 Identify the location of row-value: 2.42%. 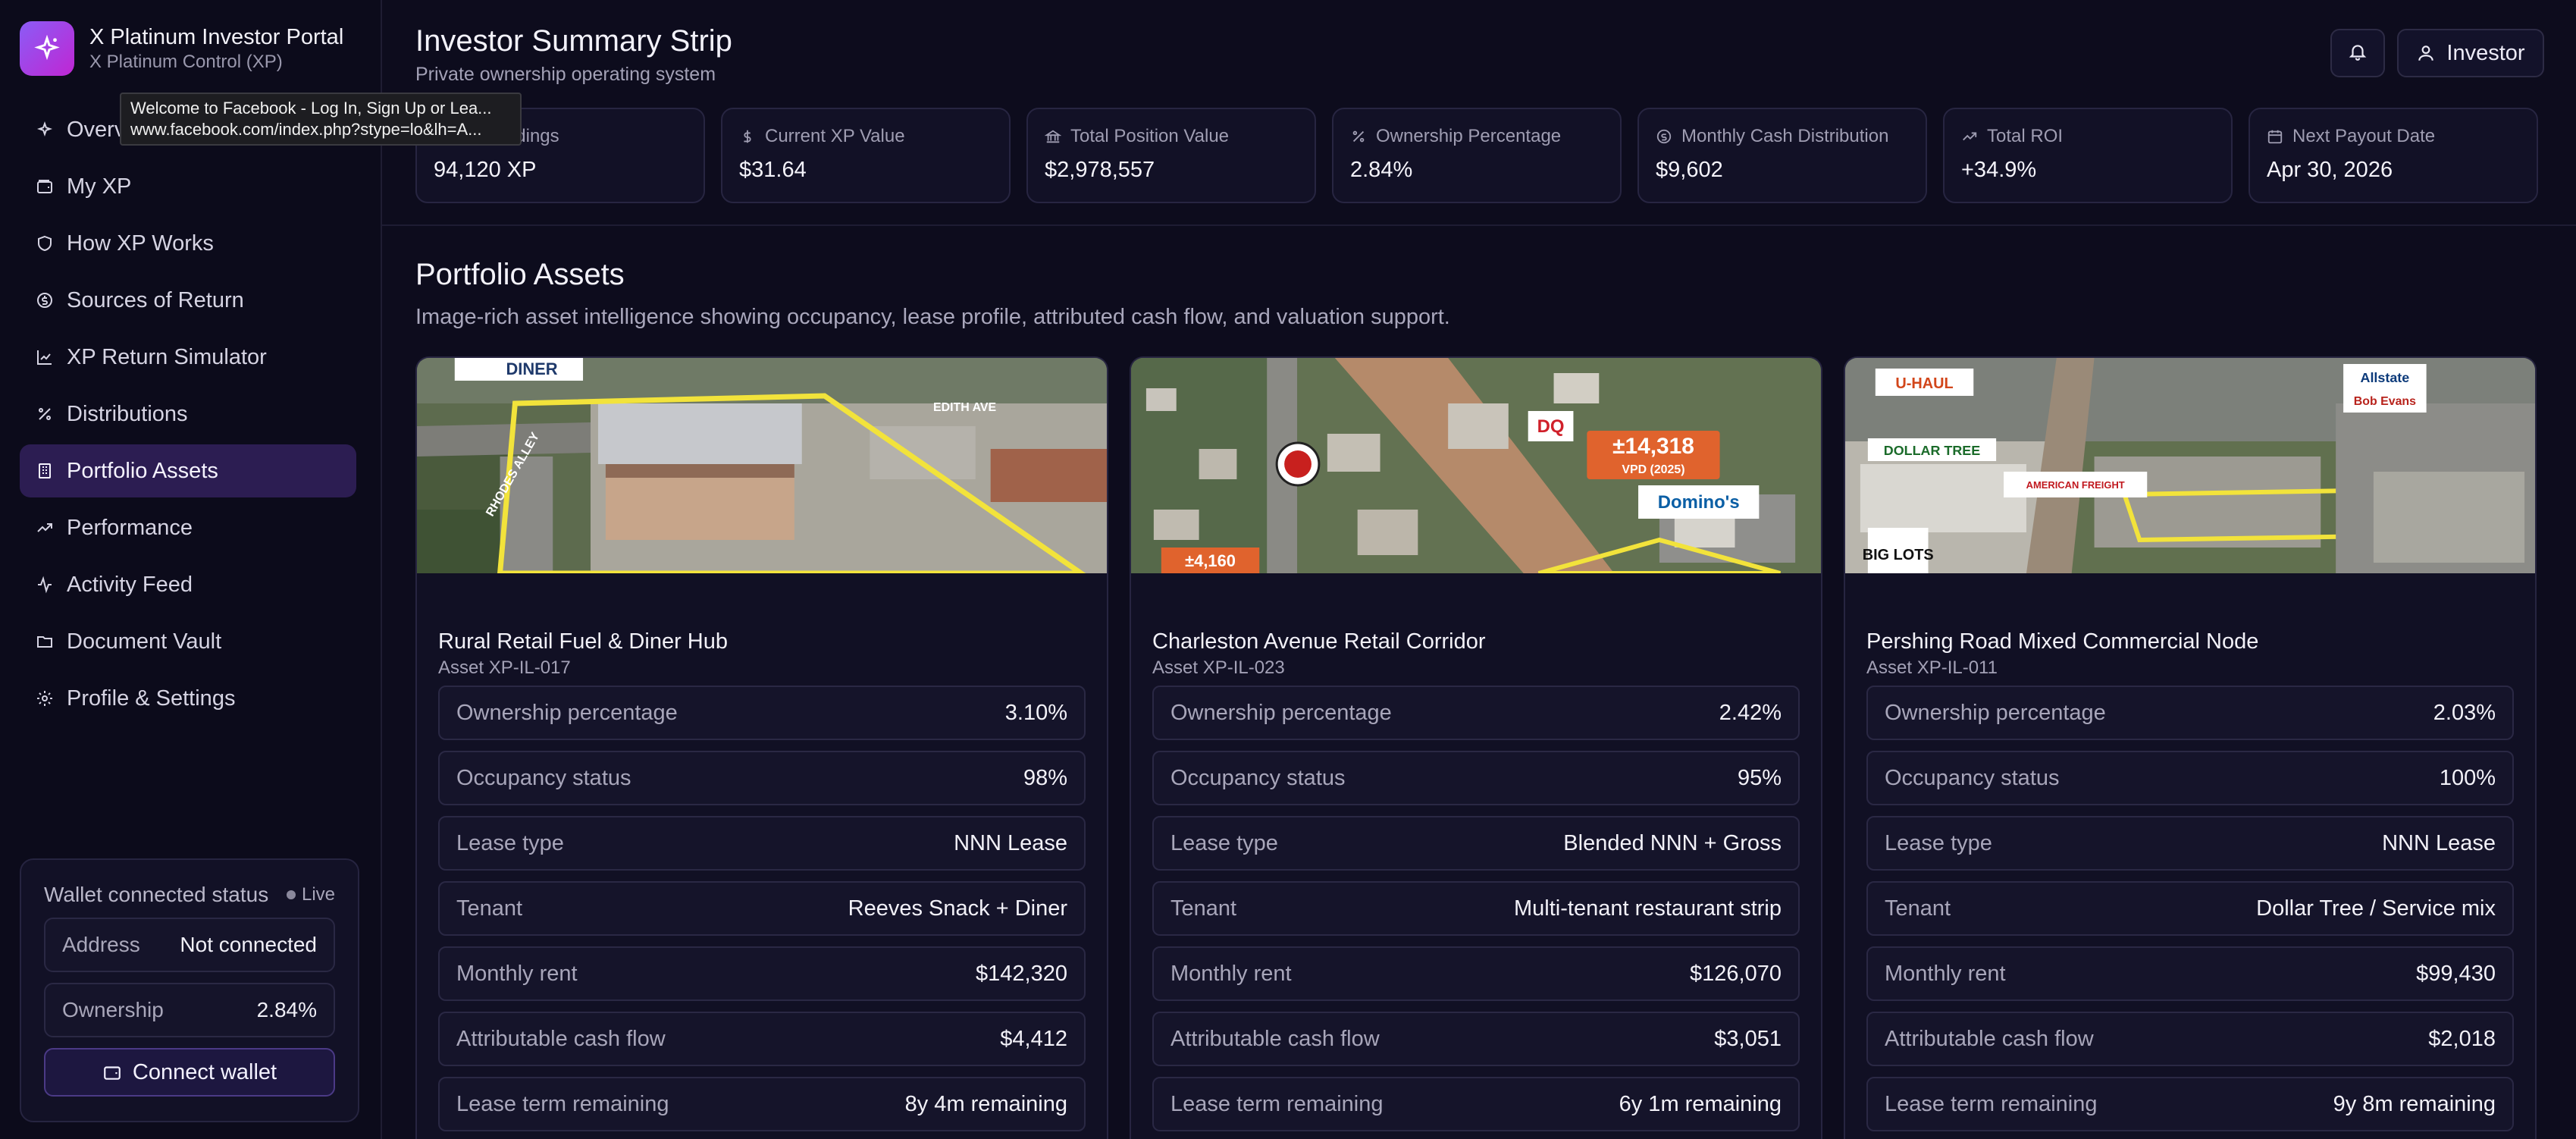
(1750, 713).